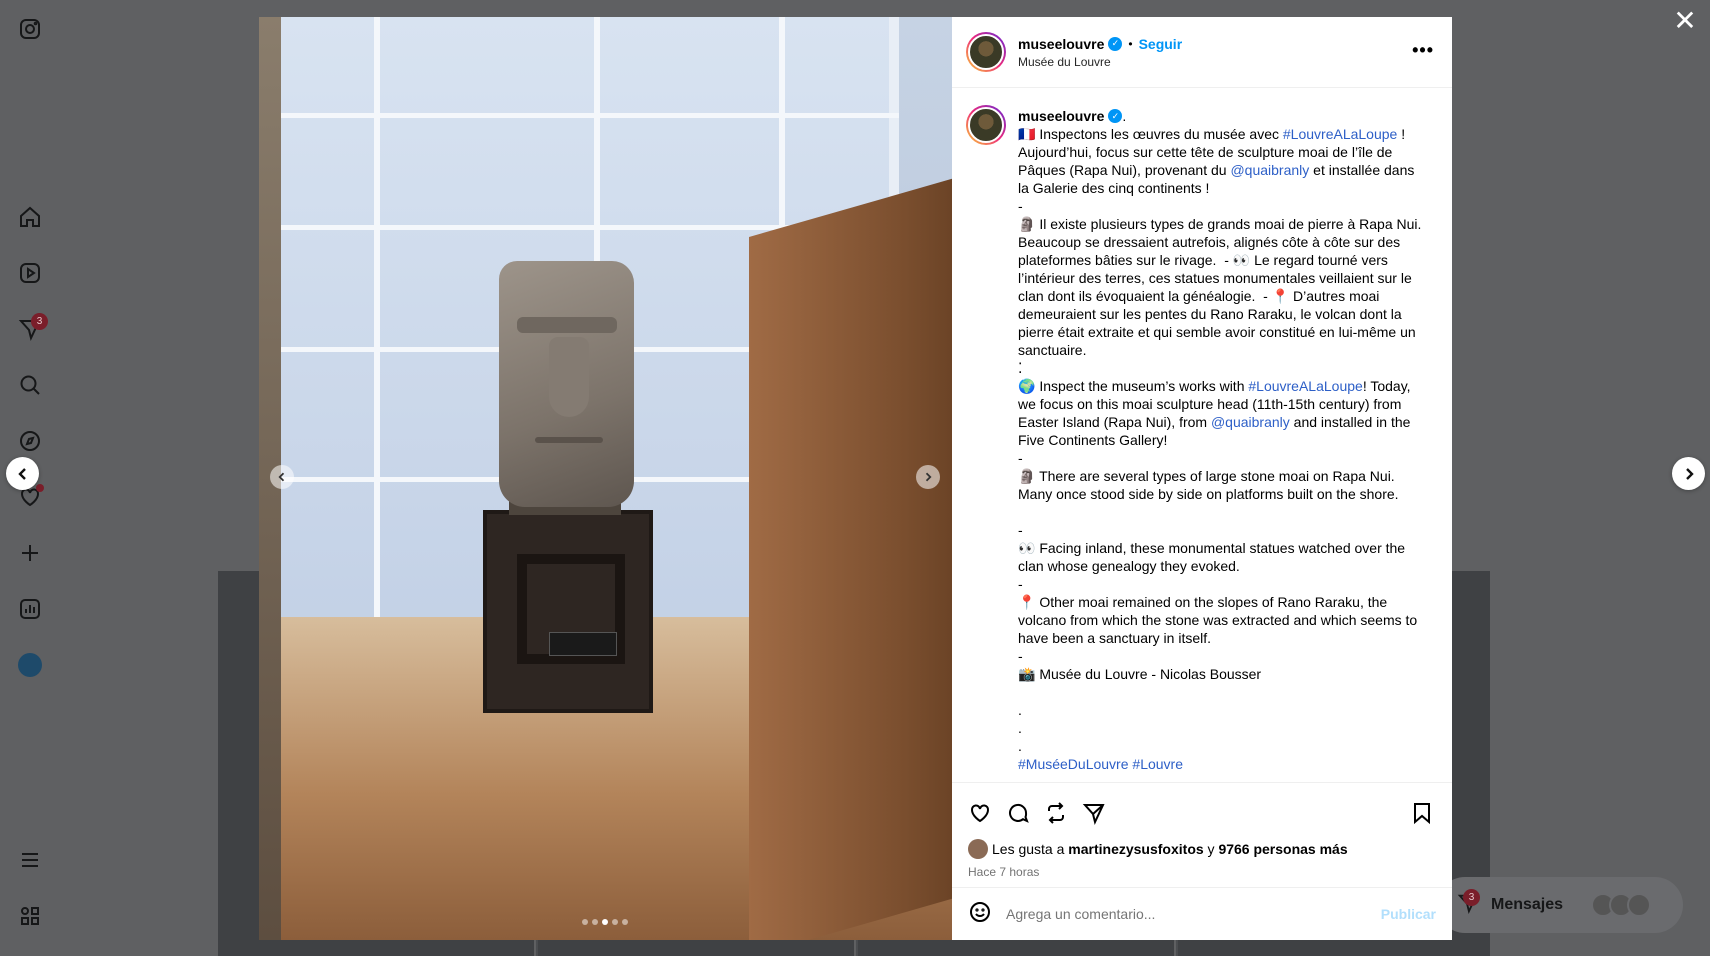 Image resolution: width=1710 pixels, height=956 pixels. What do you see at coordinates (1018, 813) in the screenshot?
I see `comment-button` at bounding box center [1018, 813].